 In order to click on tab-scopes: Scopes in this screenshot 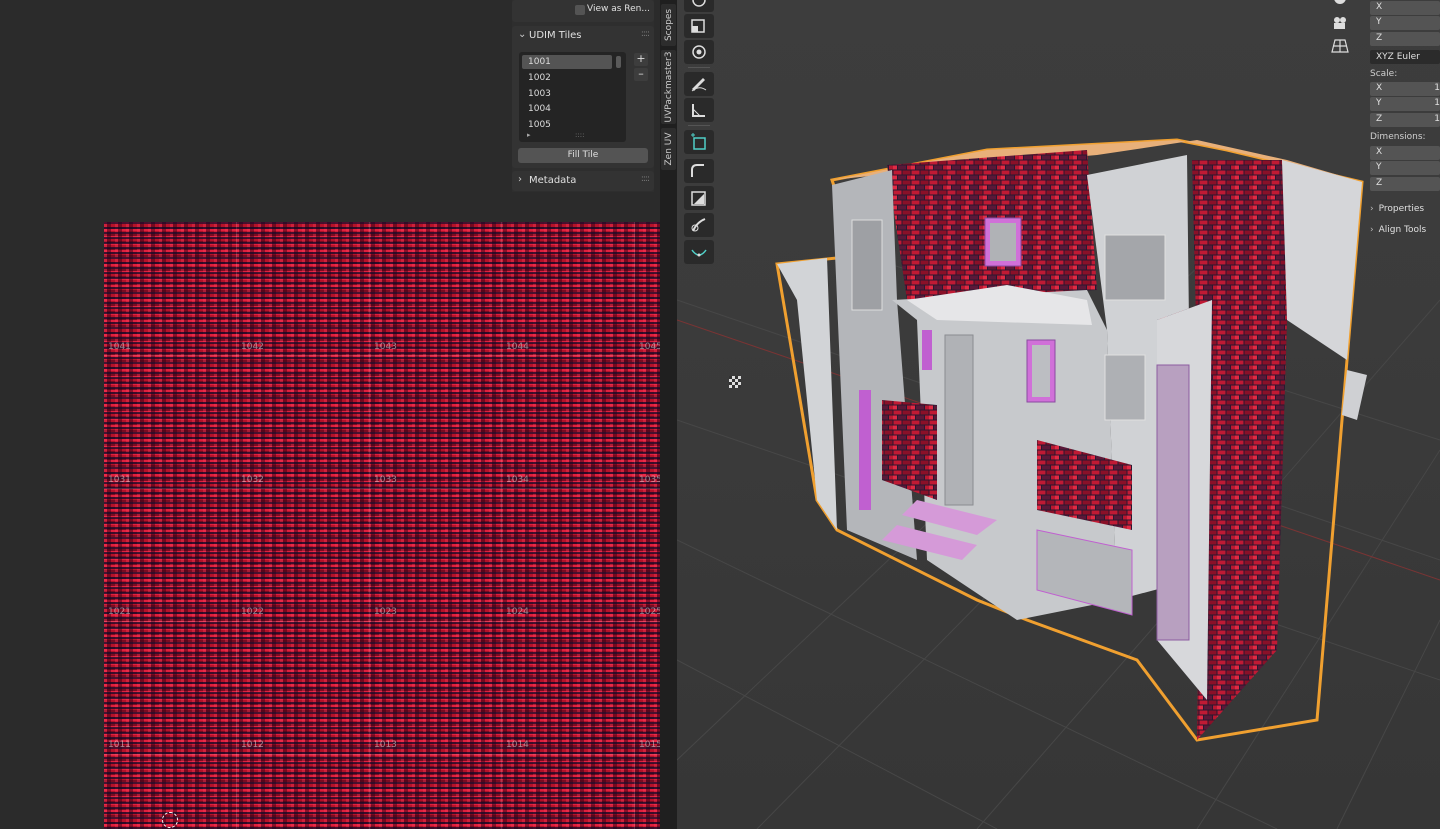, I will do `click(668, 25)`.